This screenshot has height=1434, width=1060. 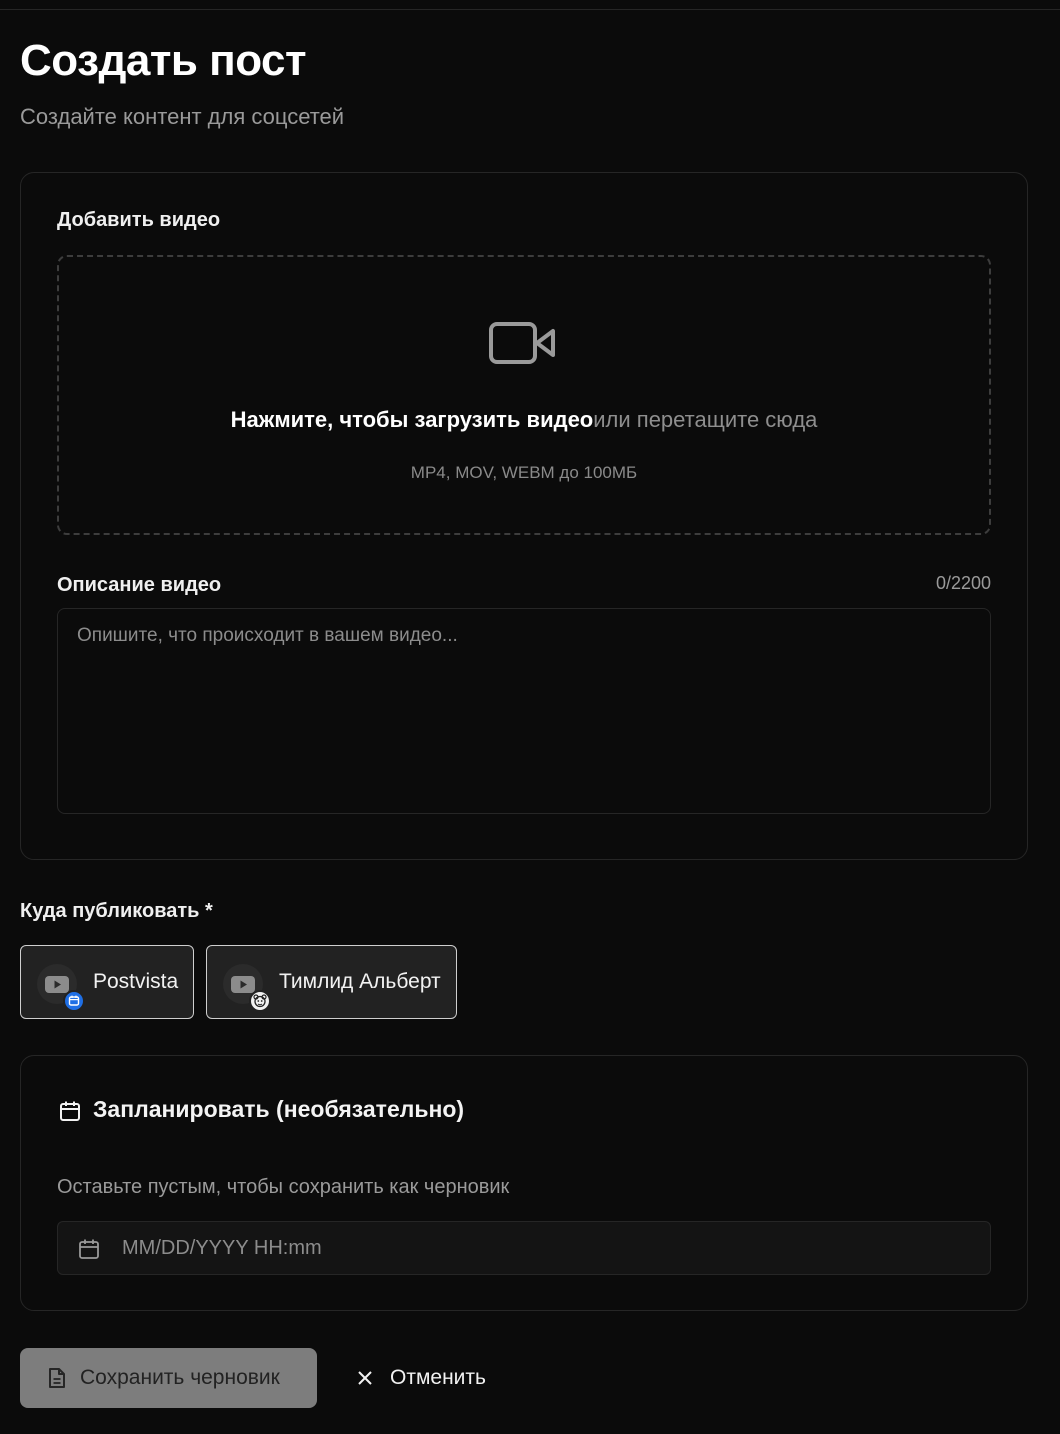 What do you see at coordinates (522, 343) in the screenshot?
I see `video-camera-icon` at bounding box center [522, 343].